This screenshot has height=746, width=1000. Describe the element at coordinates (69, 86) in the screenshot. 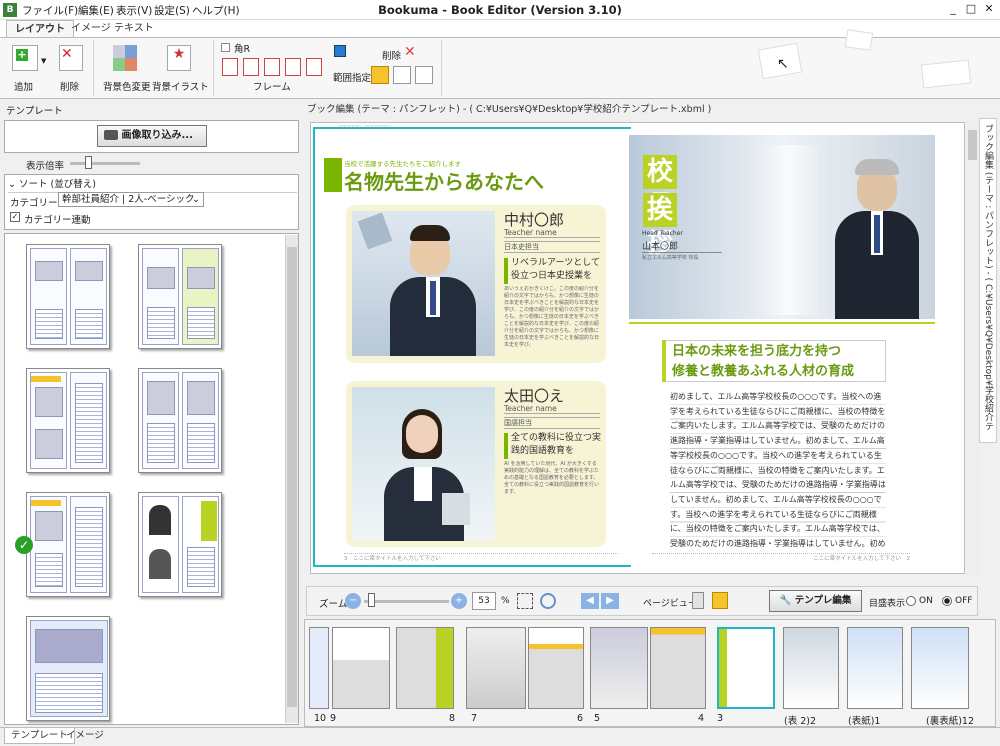

I see `delete-button: 削除` at that location.